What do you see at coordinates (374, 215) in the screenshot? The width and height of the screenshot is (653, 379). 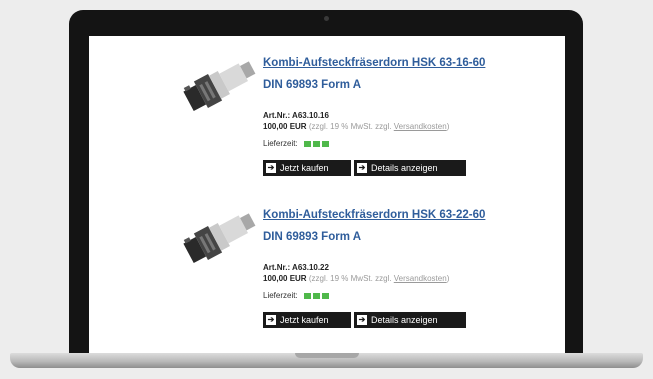 I see `product-title-link: Kombi-Aufsteckfräserdorn HSK 63-22-60` at bounding box center [374, 215].